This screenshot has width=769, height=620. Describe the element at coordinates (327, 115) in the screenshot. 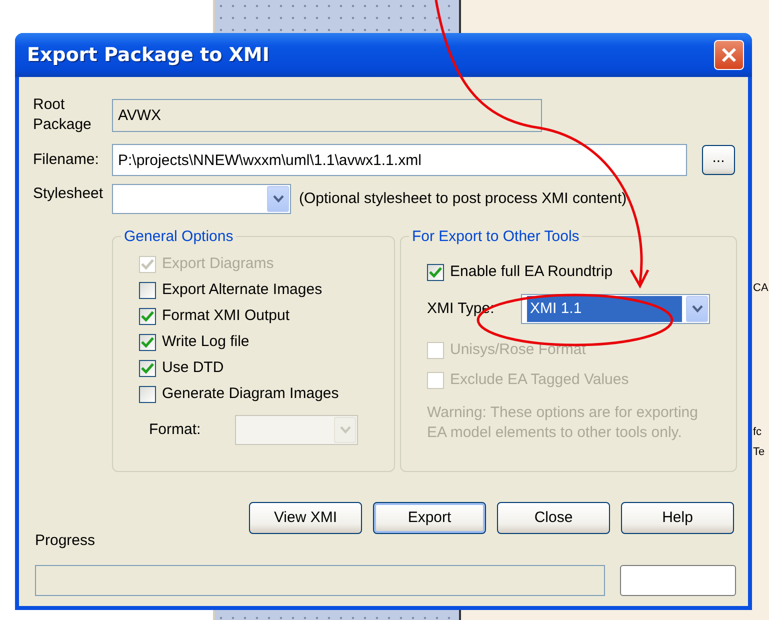

I see `root-package-field: AVWX` at that location.